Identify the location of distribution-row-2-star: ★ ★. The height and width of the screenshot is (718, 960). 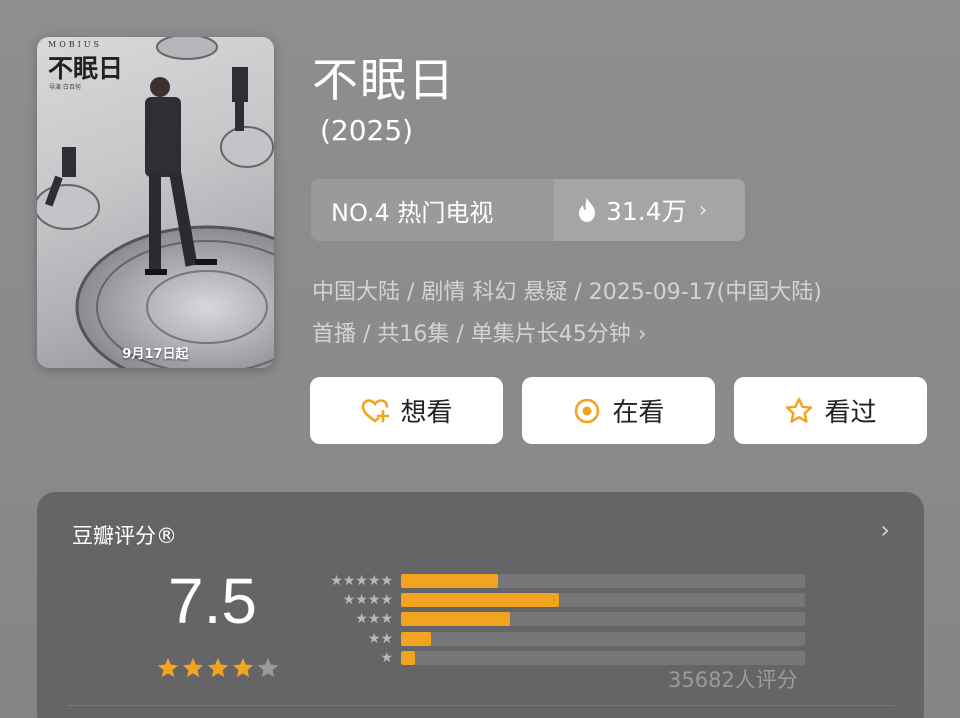
(555, 638).